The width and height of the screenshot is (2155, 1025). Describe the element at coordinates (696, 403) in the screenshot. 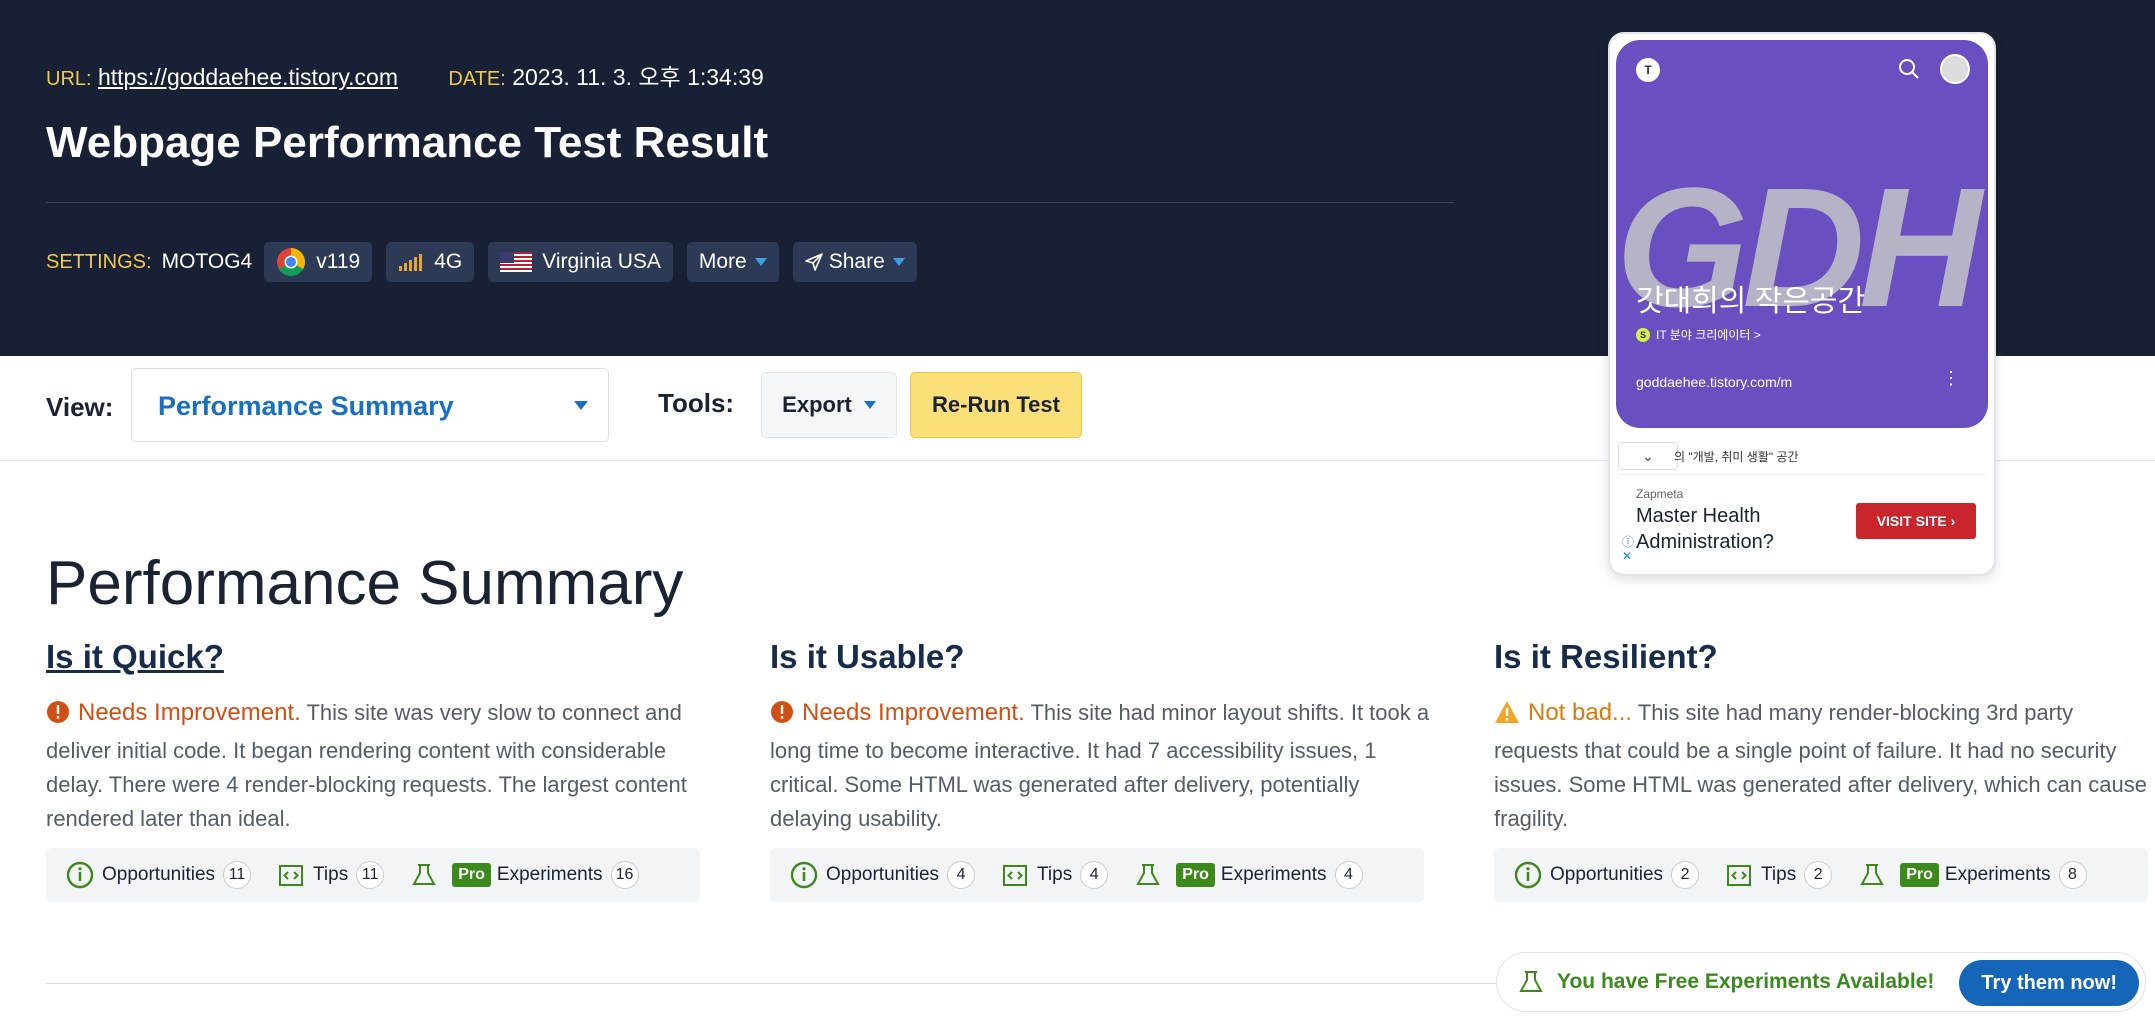

I see `tools-label: Tools:` at that location.